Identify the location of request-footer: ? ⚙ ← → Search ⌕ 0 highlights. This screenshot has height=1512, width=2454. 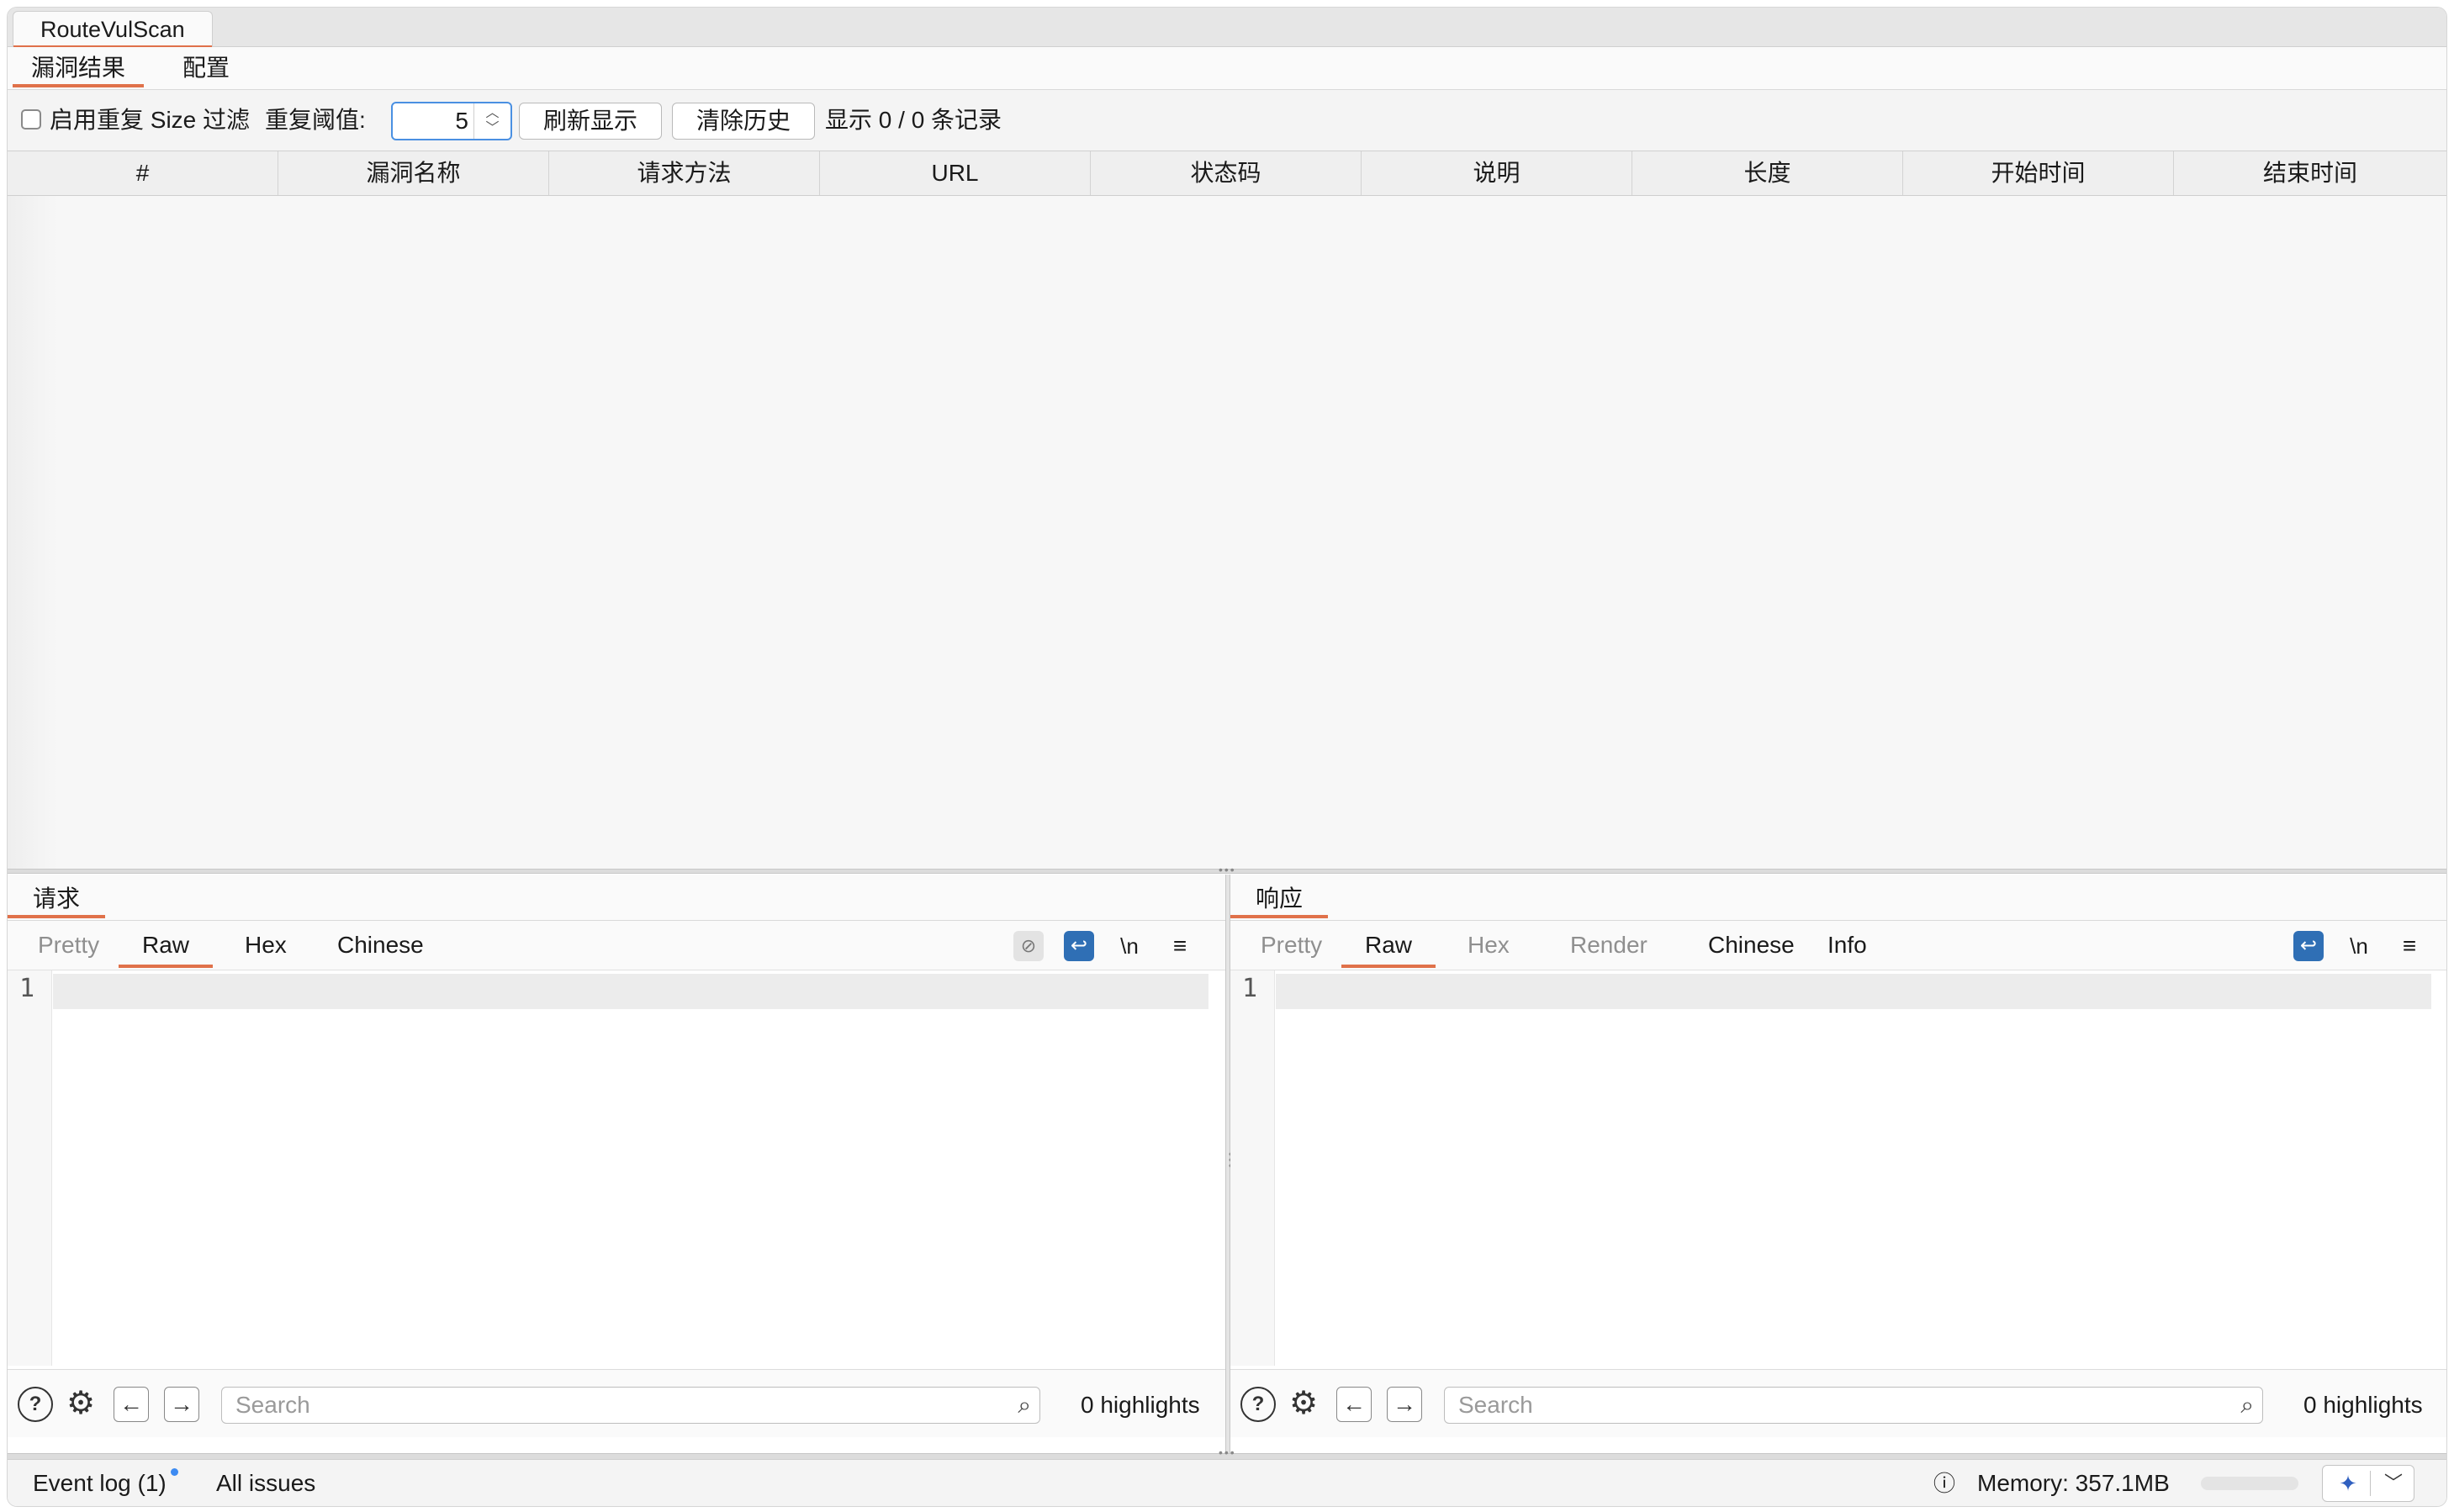
(616, 1403).